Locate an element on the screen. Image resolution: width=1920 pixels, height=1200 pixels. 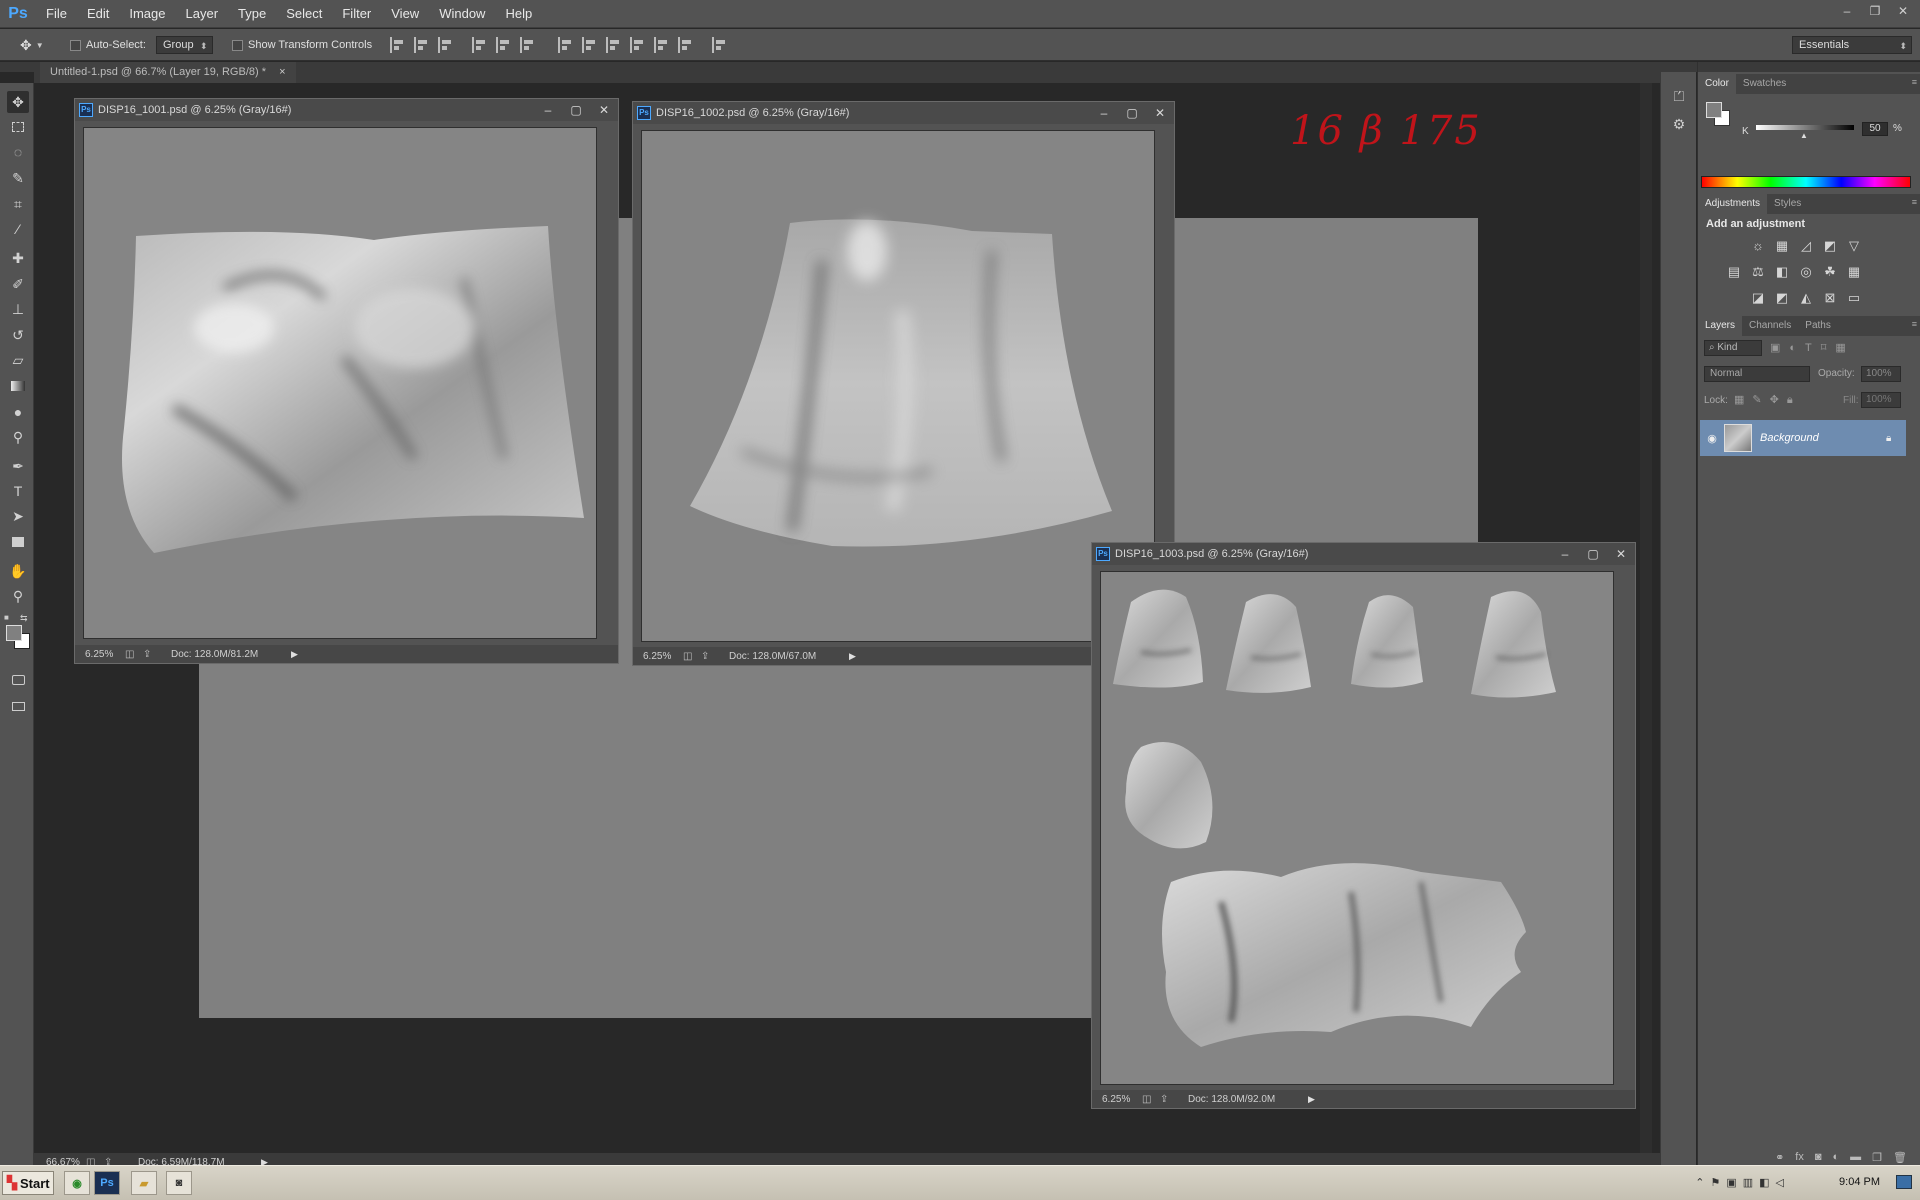
align-left-icon is located at coordinates (480, 45).